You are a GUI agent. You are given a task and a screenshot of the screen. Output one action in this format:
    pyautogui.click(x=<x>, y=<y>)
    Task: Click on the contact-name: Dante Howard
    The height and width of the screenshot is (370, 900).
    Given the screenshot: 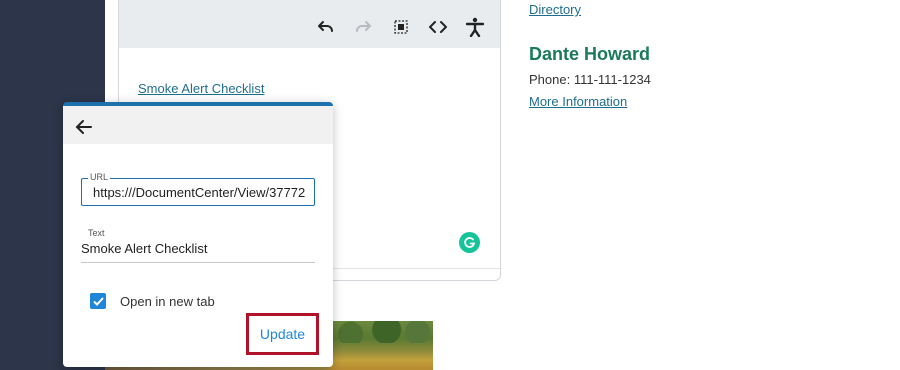 What is the action you would take?
    pyautogui.click(x=590, y=54)
    